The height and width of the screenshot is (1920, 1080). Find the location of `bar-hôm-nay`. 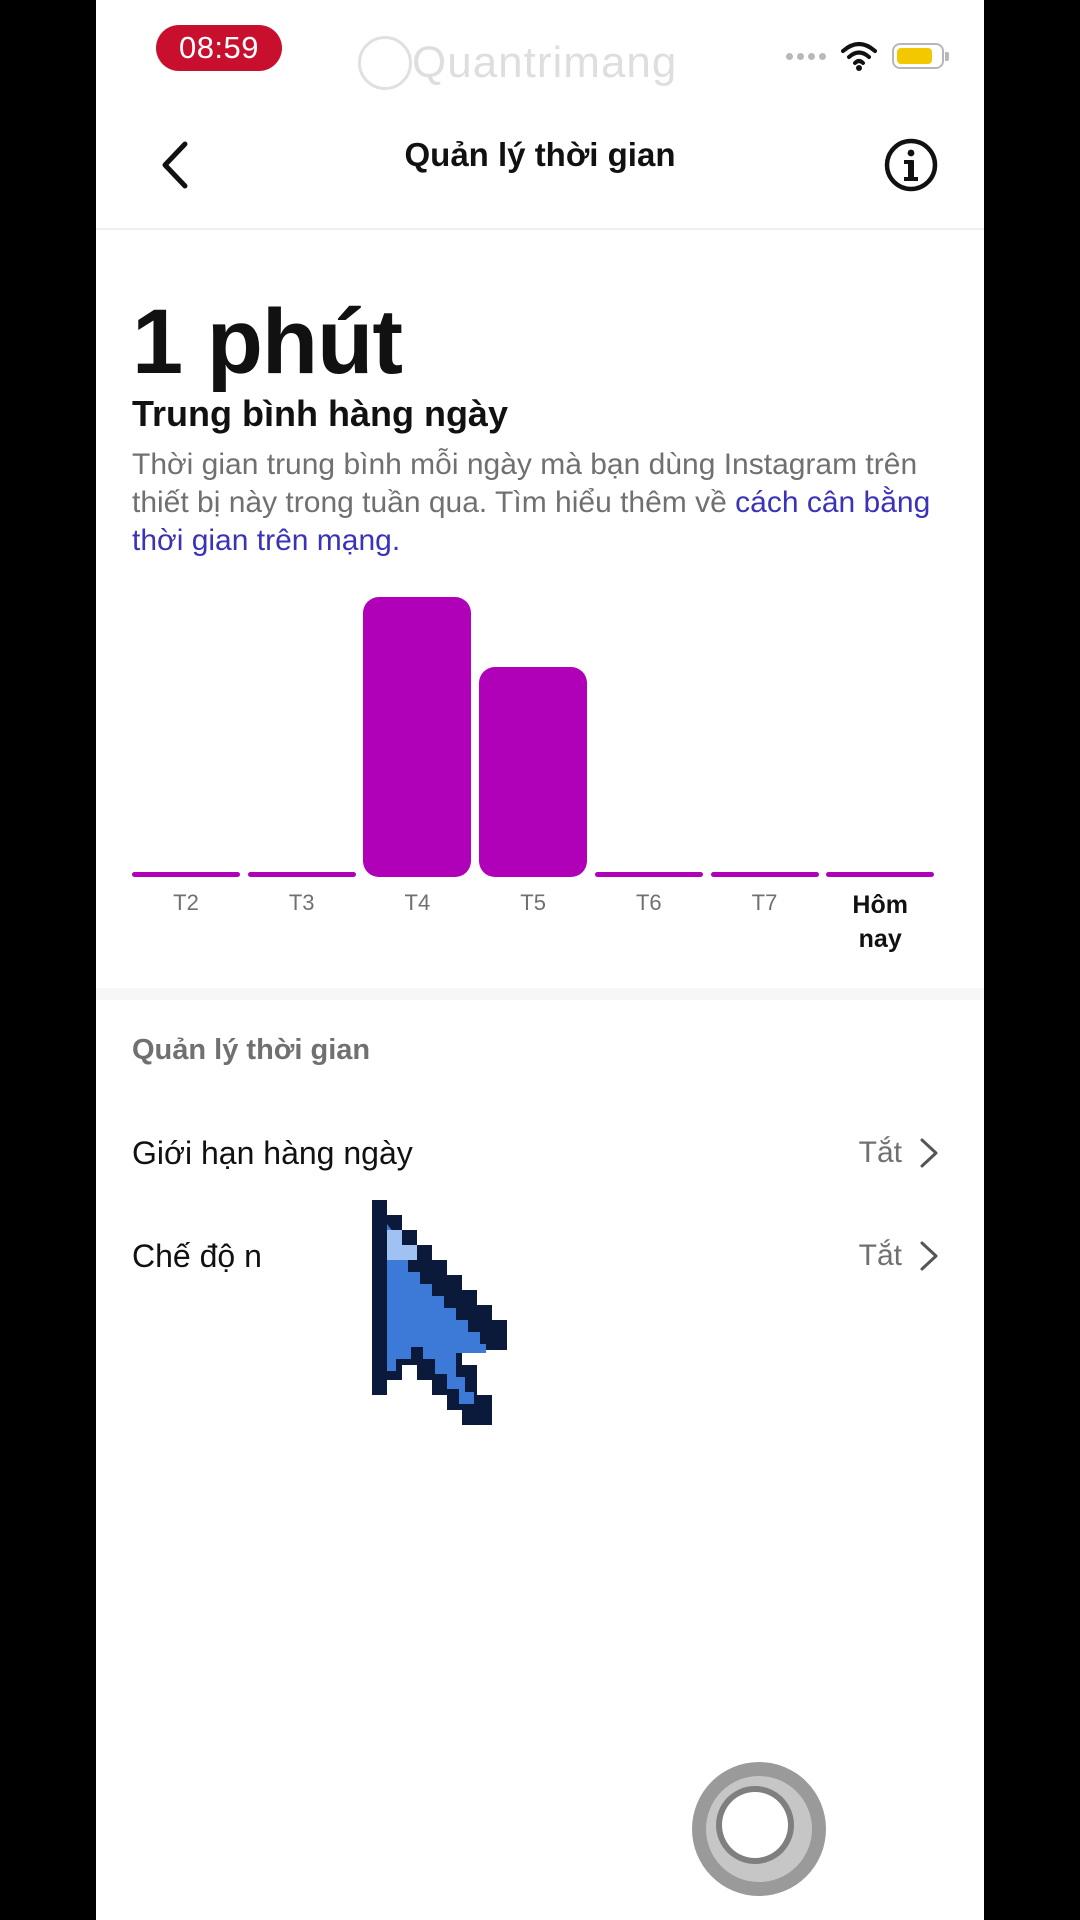

bar-hôm-nay is located at coordinates (880, 874).